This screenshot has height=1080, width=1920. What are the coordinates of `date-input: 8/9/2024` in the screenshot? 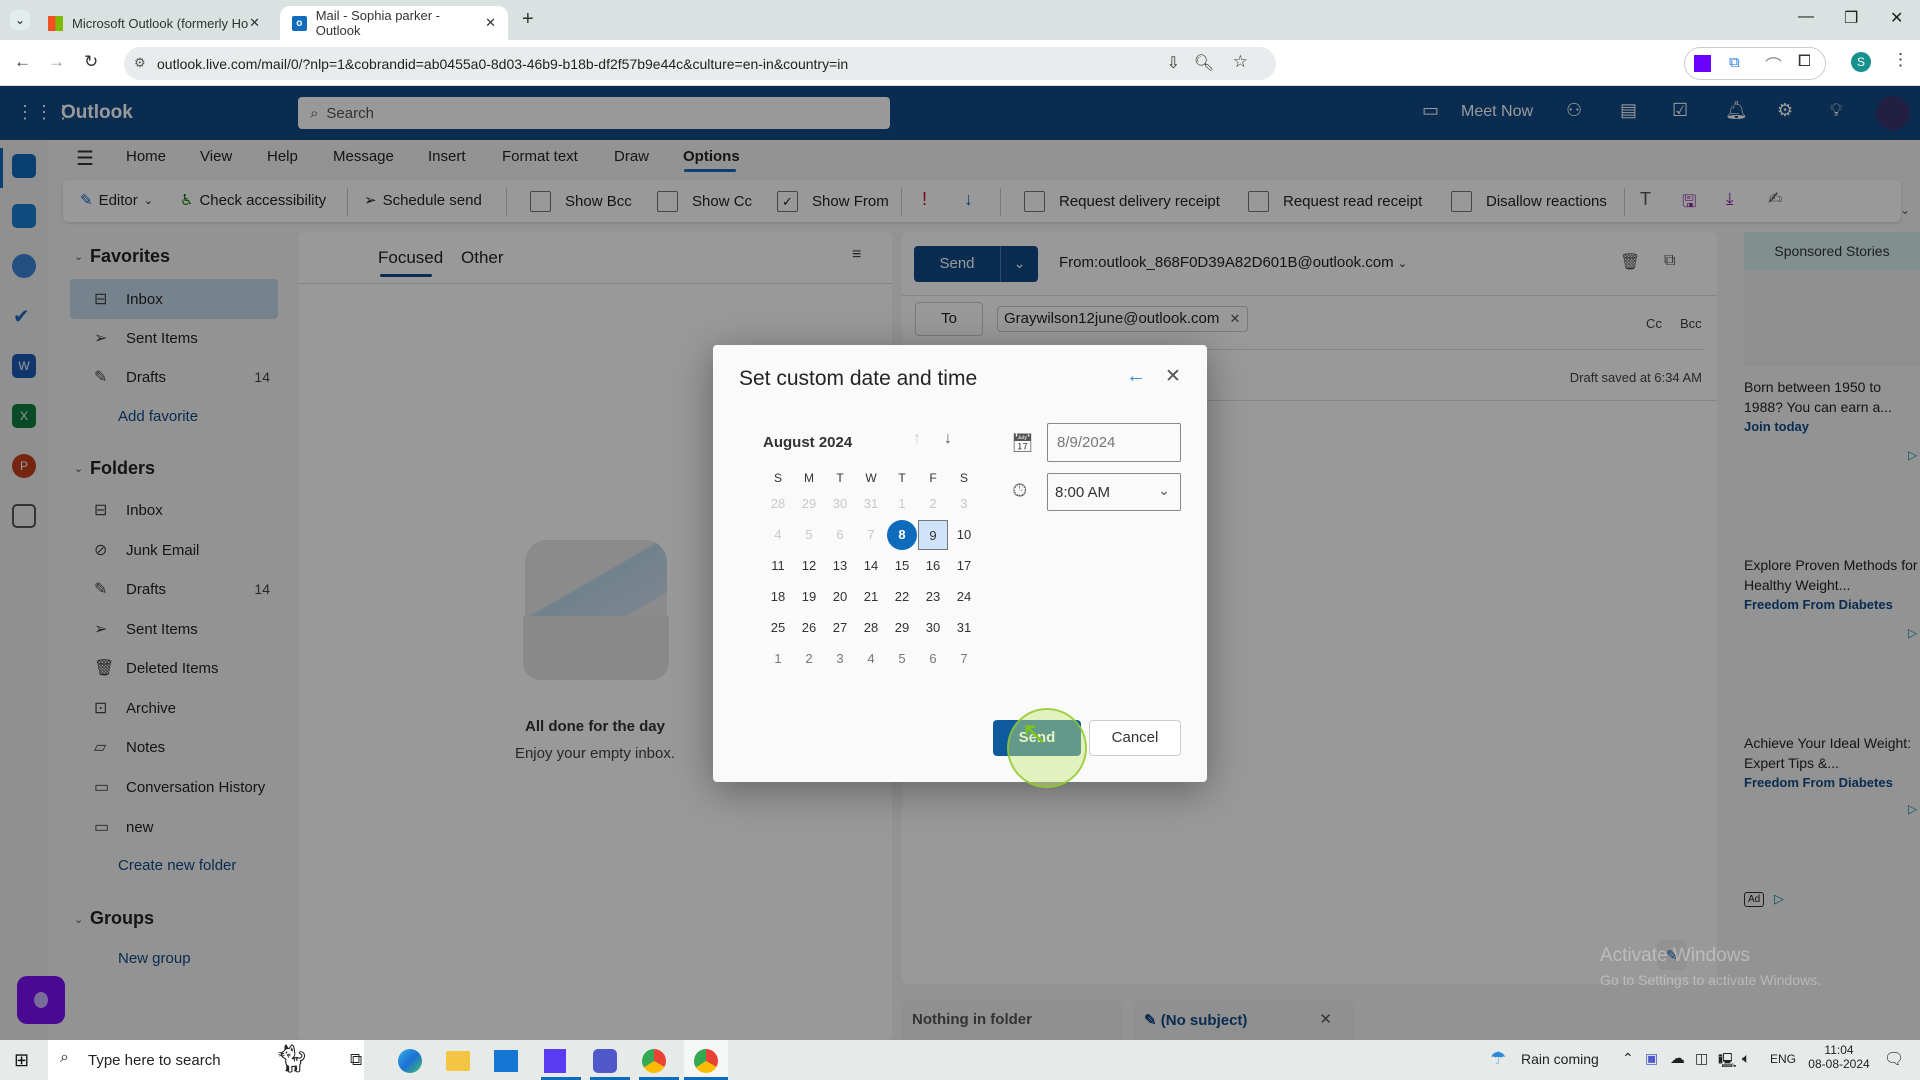 It's located at (1114, 442).